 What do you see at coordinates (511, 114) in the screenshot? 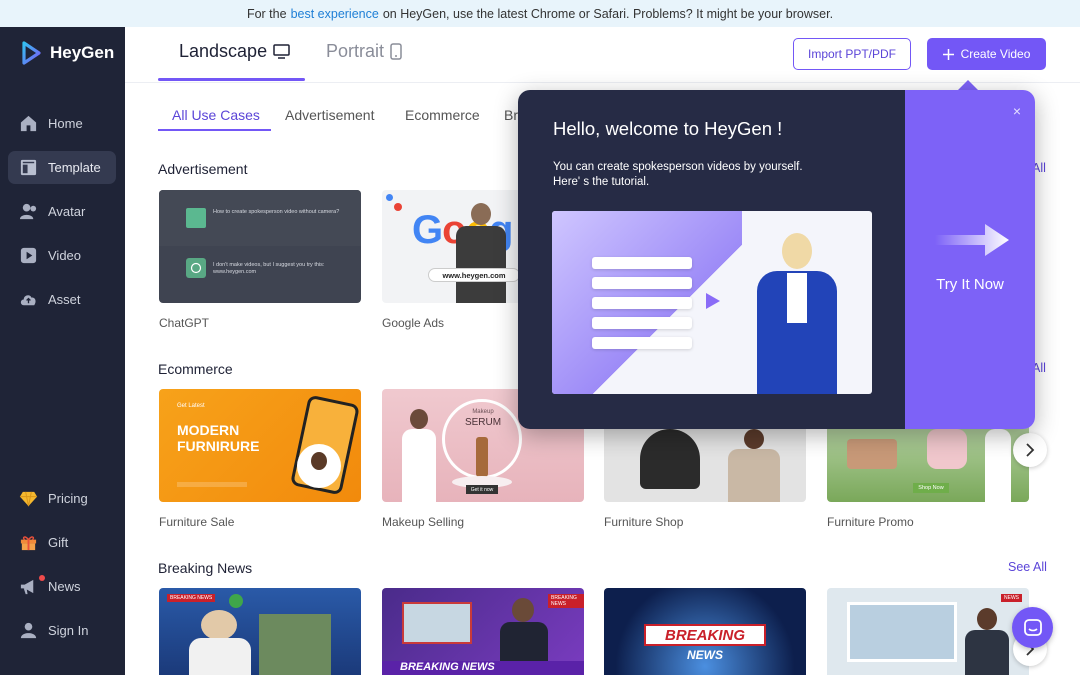
I see `tab-breaking-news: Br` at bounding box center [511, 114].